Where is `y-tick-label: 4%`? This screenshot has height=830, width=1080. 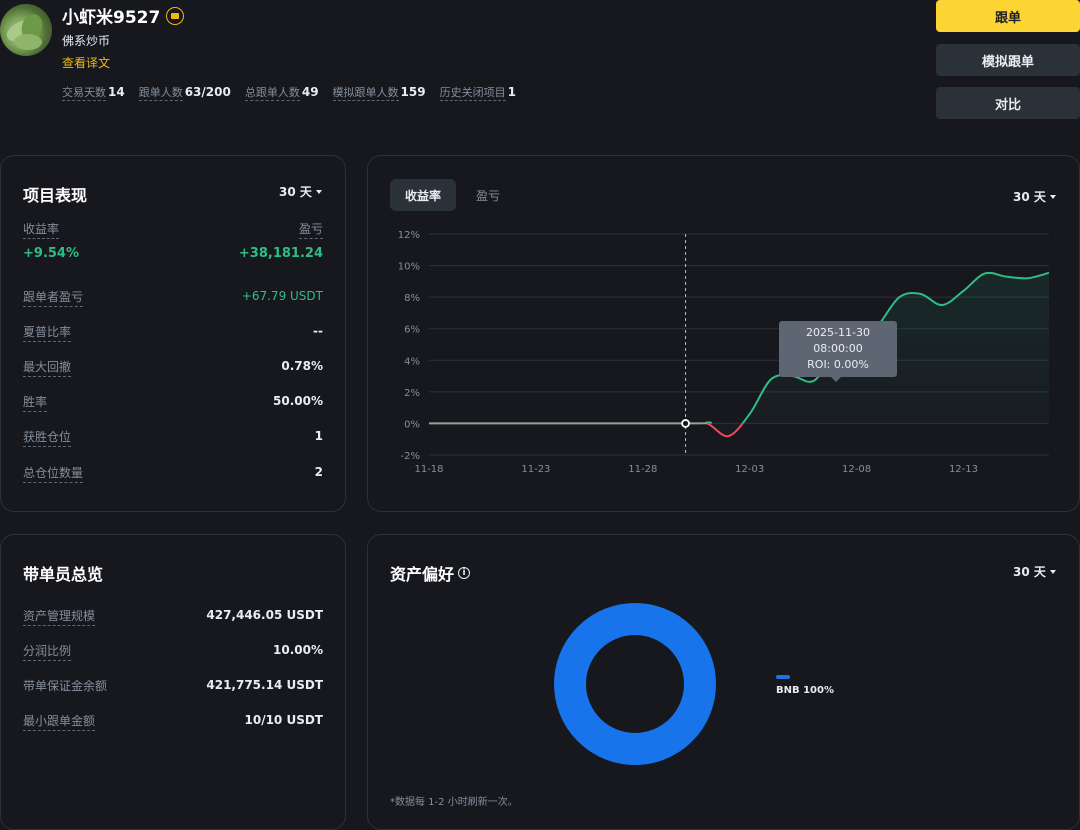
y-tick-label: 4% is located at coordinates (412, 361).